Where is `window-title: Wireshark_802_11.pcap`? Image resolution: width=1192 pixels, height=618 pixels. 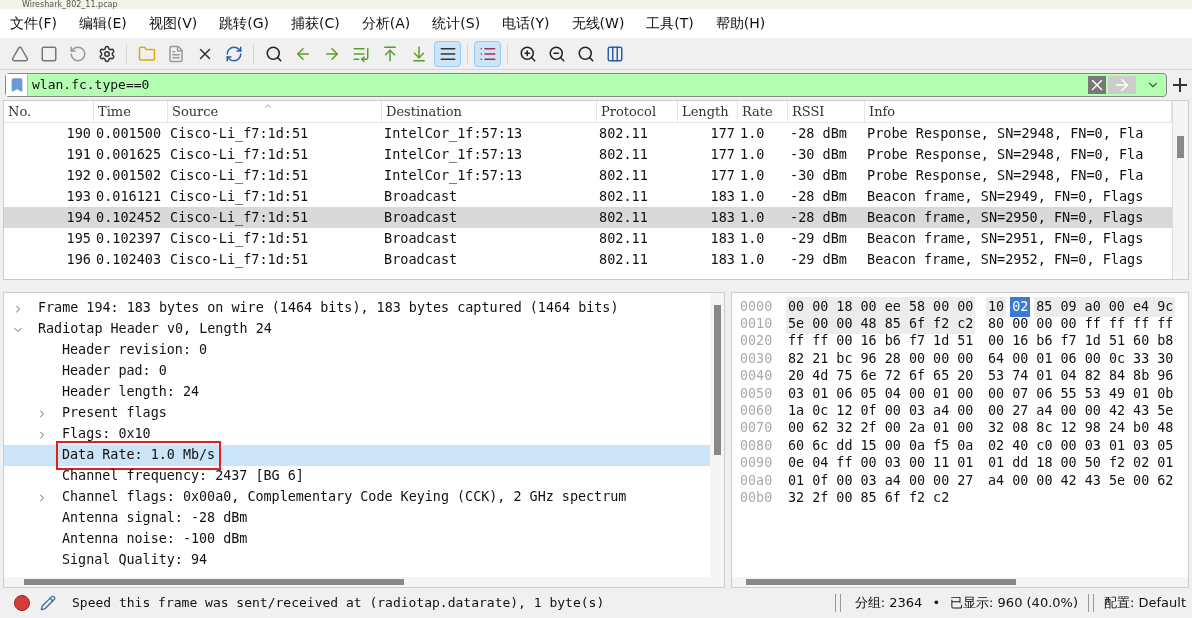
window-title: Wireshark_802_11.pcap is located at coordinates (70, 4).